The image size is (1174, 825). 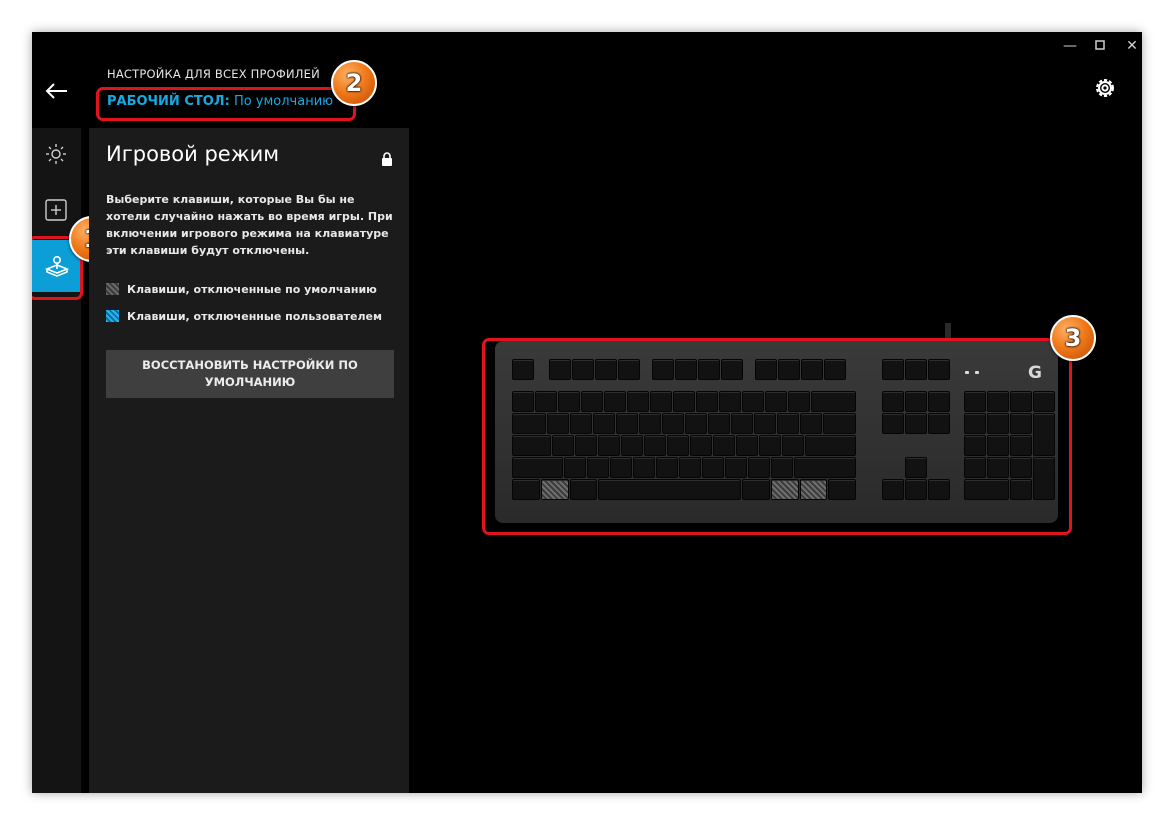 What do you see at coordinates (387, 159) in the screenshot?
I see `lock-icon` at bounding box center [387, 159].